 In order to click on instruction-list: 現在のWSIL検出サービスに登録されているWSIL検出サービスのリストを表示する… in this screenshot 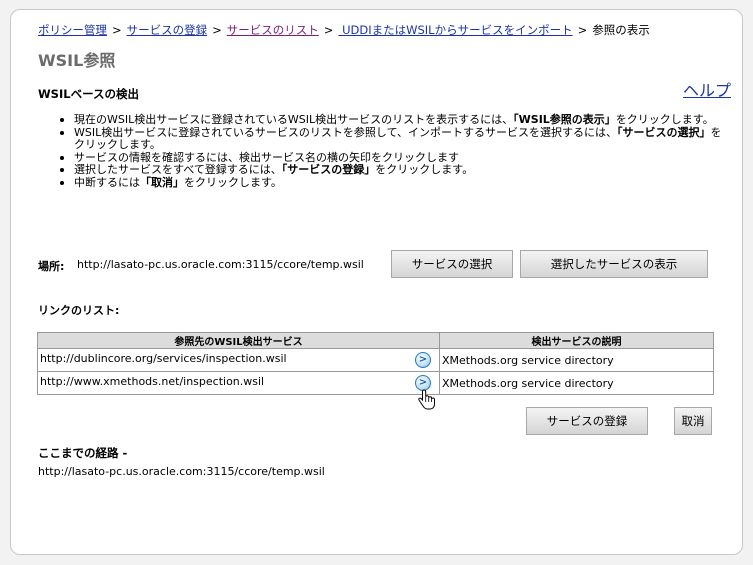, I will do `click(394, 151)`.